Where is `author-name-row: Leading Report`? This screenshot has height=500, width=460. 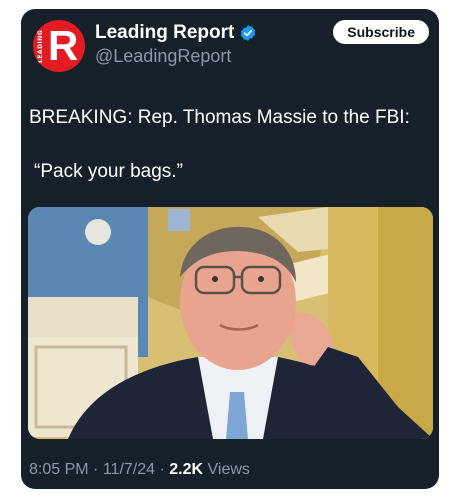
author-name-row: Leading Report is located at coordinates (176, 33).